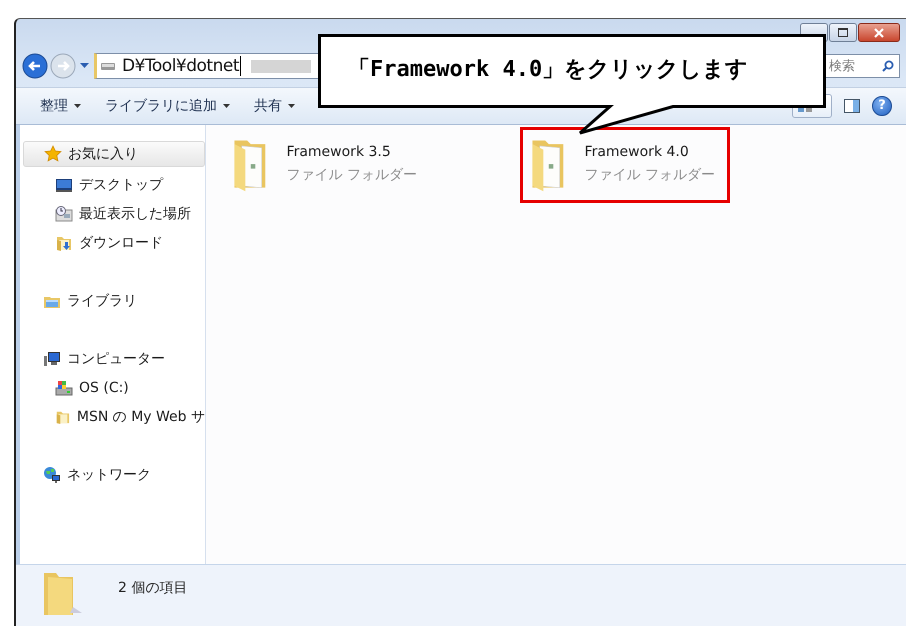 This screenshot has height=626, width=906. I want to click on folder-item: Framework 4.0 ファイル フォルダー, so click(625, 165).